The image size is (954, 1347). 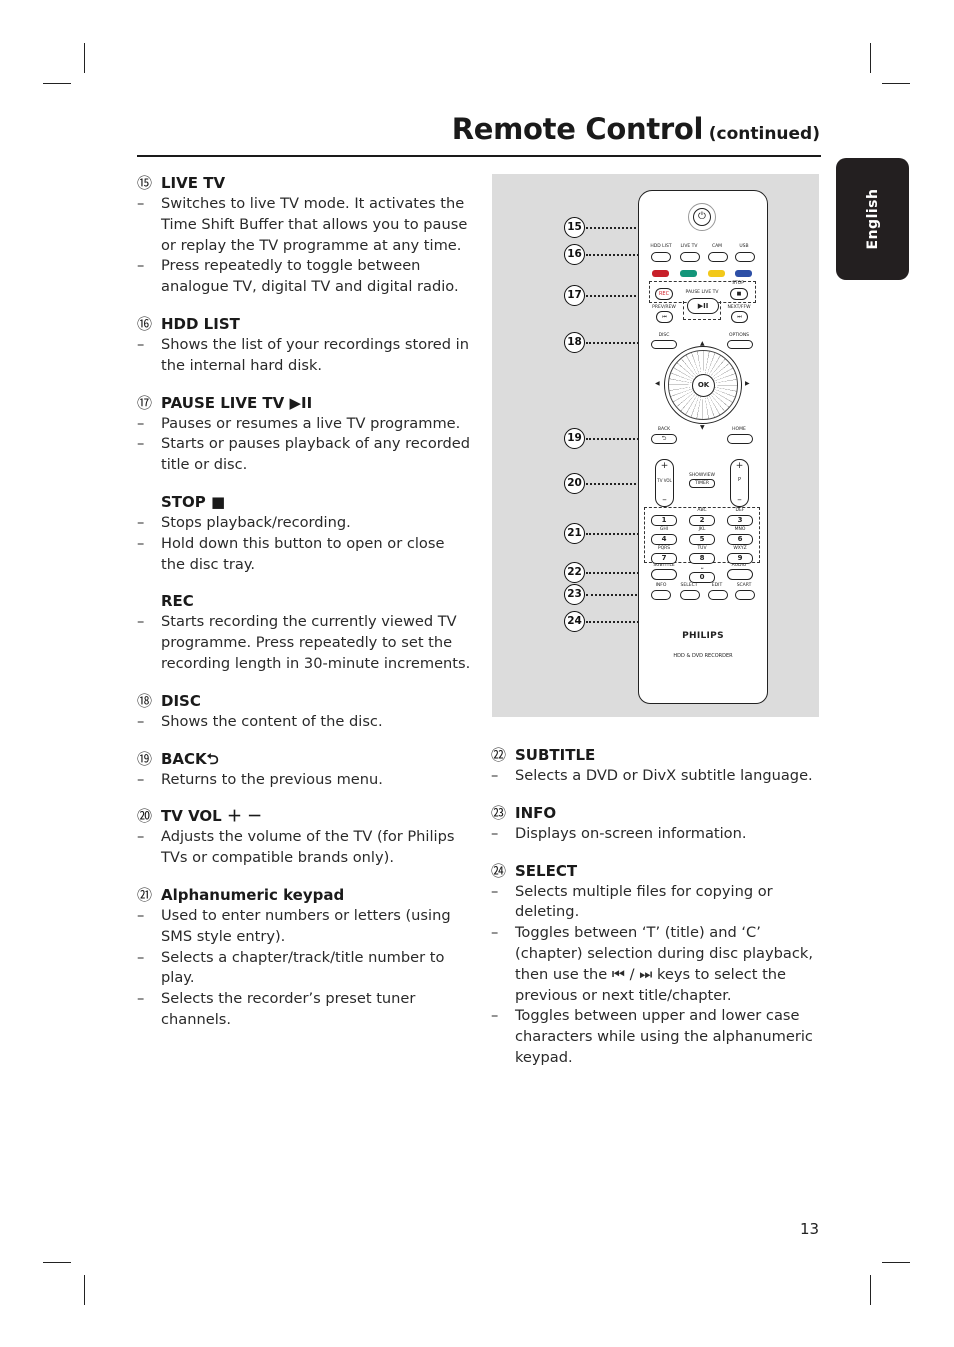 I want to click on callout-18: 18, so click(x=574, y=342).